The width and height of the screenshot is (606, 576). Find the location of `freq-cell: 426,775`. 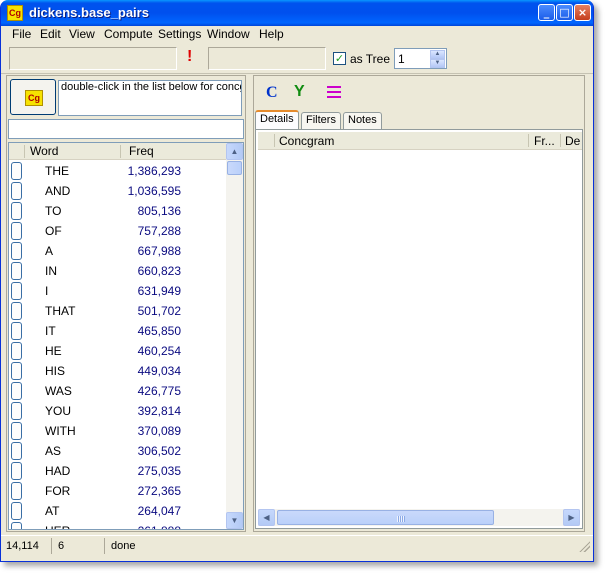

freq-cell: 426,775 is located at coordinates (159, 391).